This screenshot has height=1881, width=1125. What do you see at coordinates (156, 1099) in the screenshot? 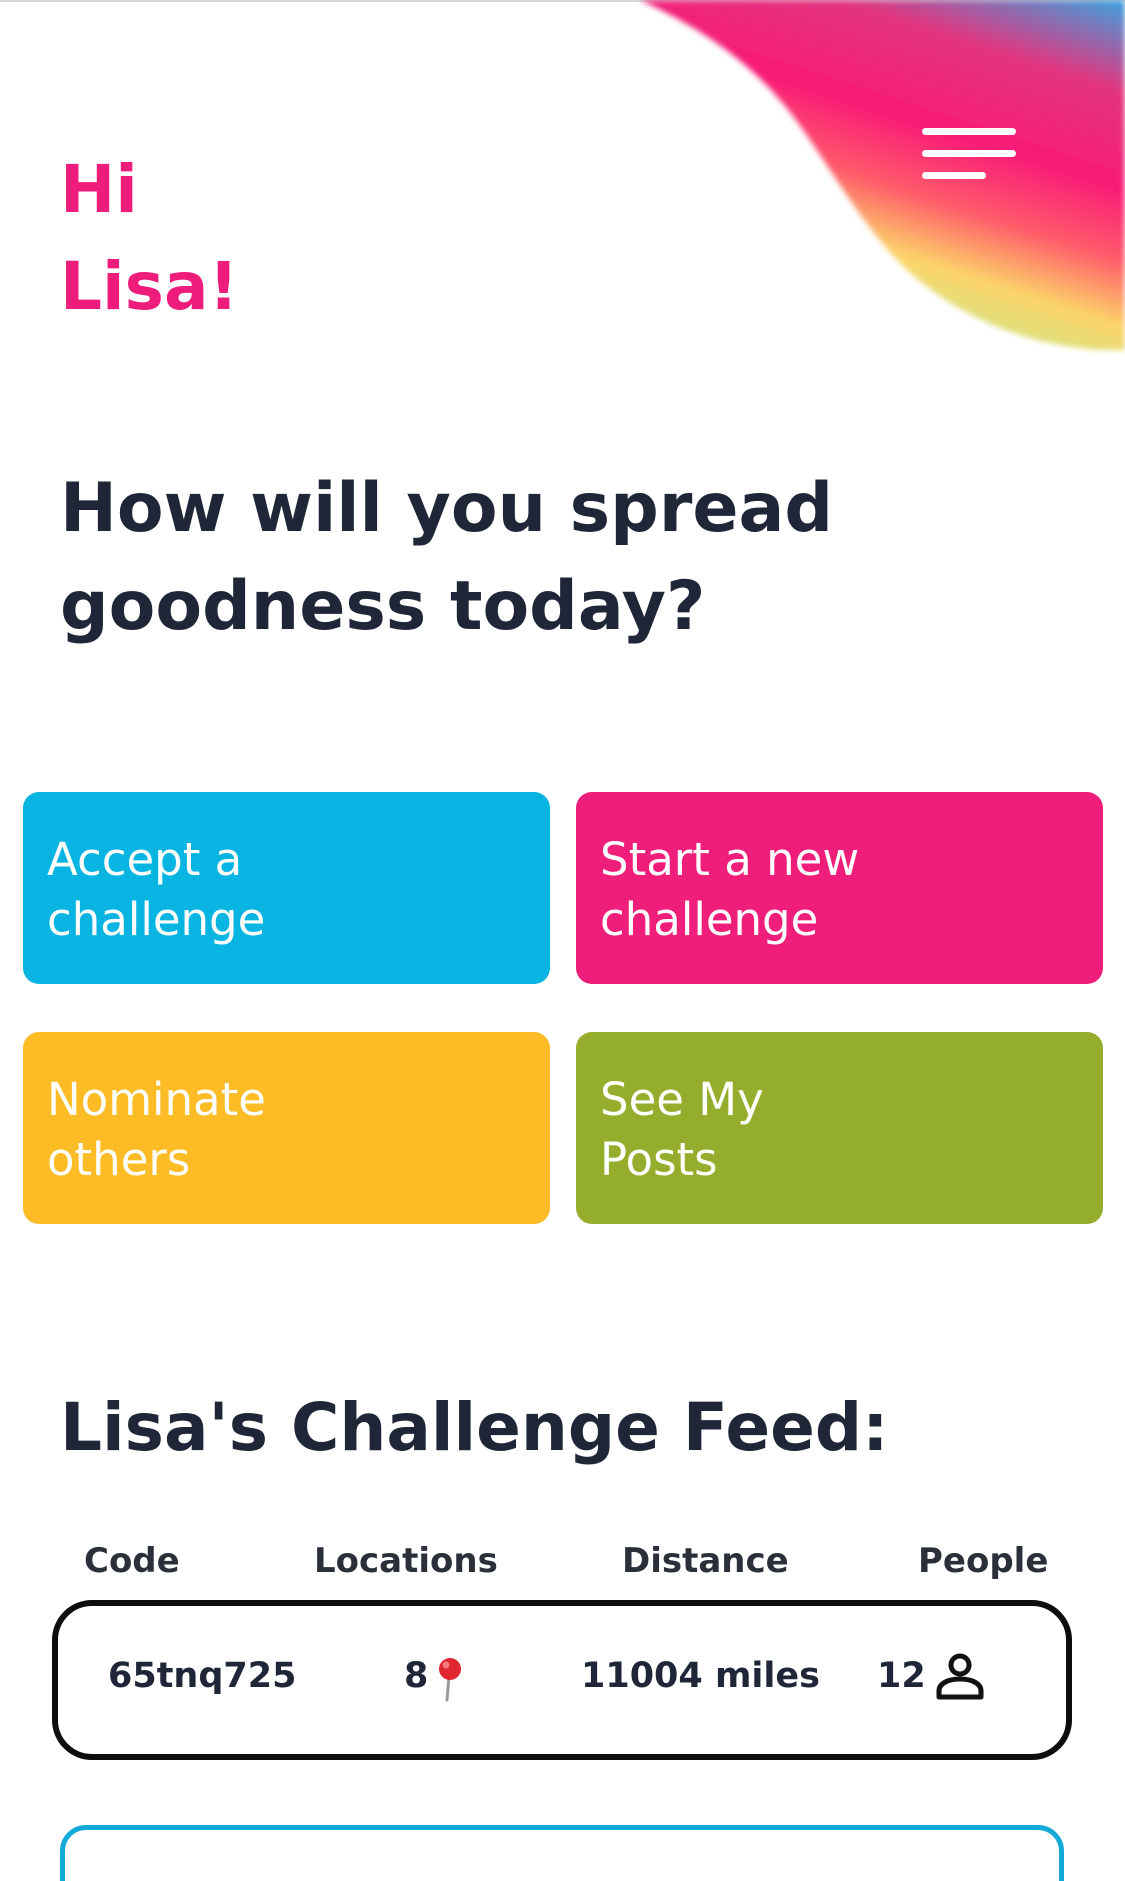
I see `nominate-label-1: Nominate` at bounding box center [156, 1099].